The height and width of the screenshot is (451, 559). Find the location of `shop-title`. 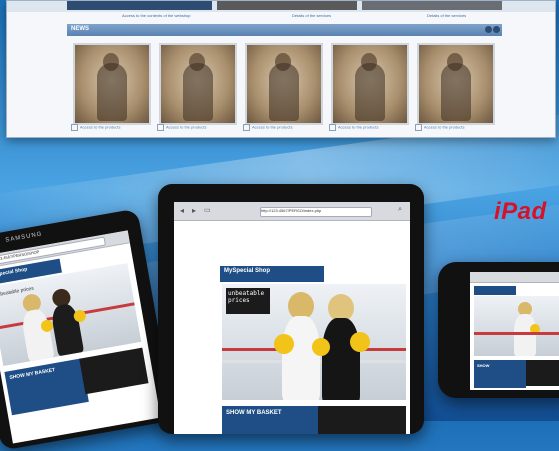

shop-title is located at coordinates (495, 290).